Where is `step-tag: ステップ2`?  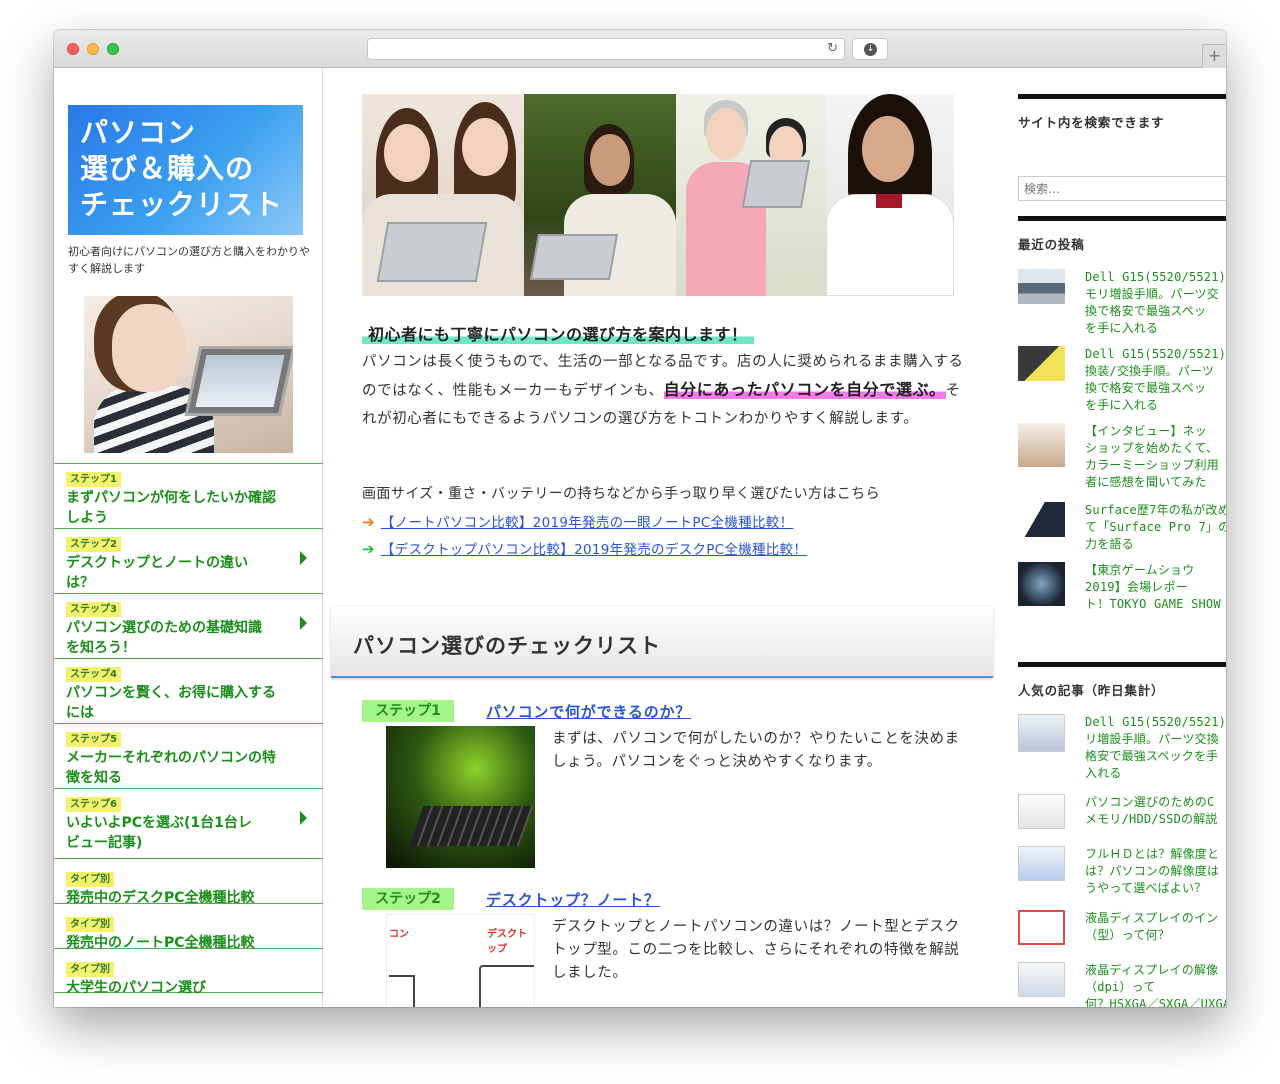
step-tag: ステップ2 is located at coordinates (408, 899).